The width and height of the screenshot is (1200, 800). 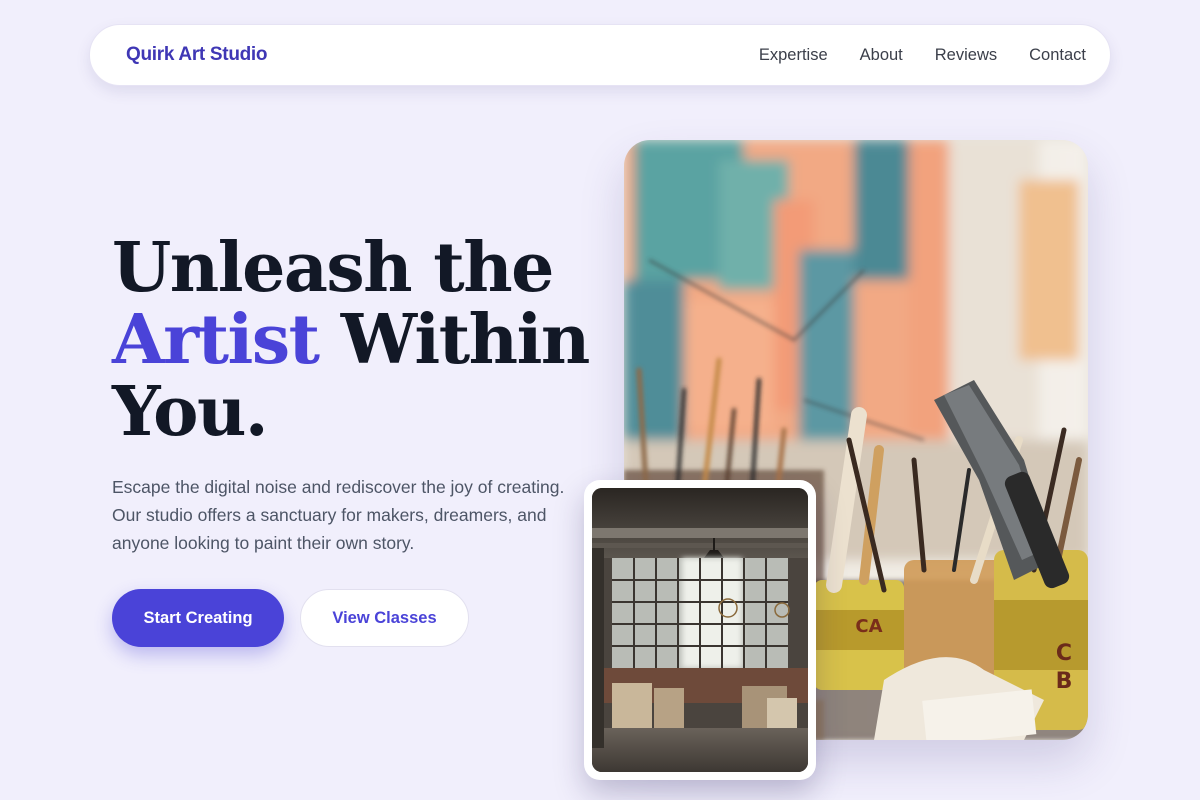 I want to click on warehouse-image-card, so click(x=700, y=630).